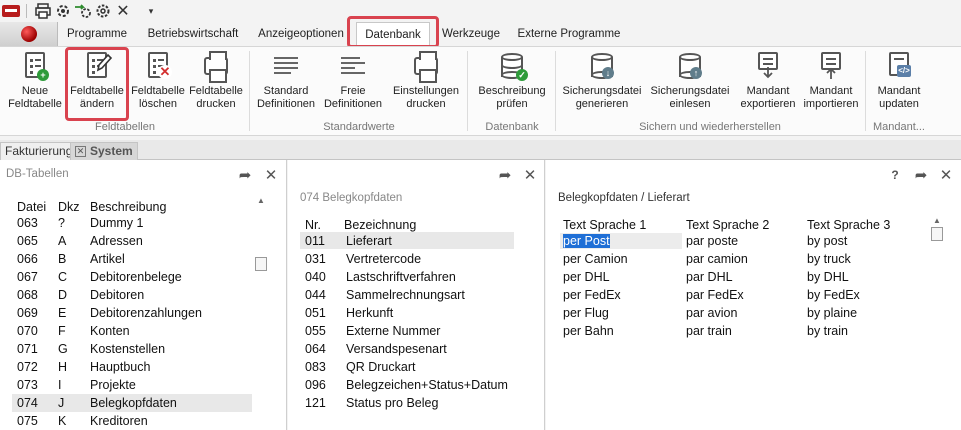 The height and width of the screenshot is (430, 961). Describe the element at coordinates (690, 85) in the screenshot. I see `sicherungsdatei-einlesen-button: ↑ Sicherungsdatei einlesen` at that location.